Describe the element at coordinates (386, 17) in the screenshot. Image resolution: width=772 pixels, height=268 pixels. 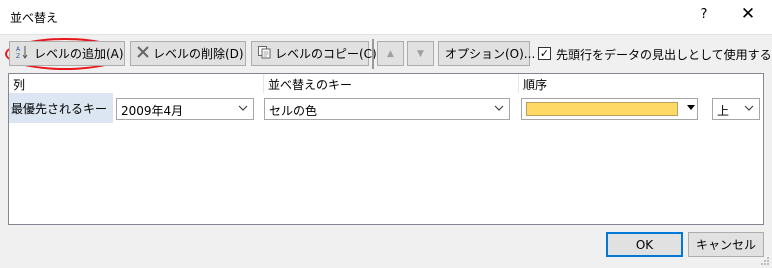
I see `title-bar: 並べ替え ? ✕` at that location.